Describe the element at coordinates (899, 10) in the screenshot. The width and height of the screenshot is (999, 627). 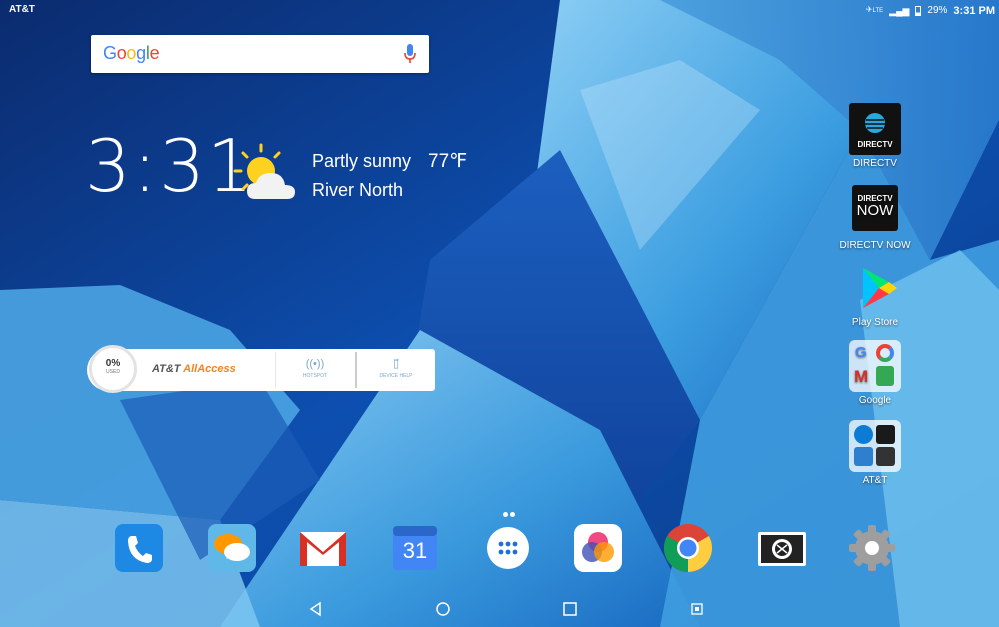
I see `signal-icon: ▂▄▆` at that location.